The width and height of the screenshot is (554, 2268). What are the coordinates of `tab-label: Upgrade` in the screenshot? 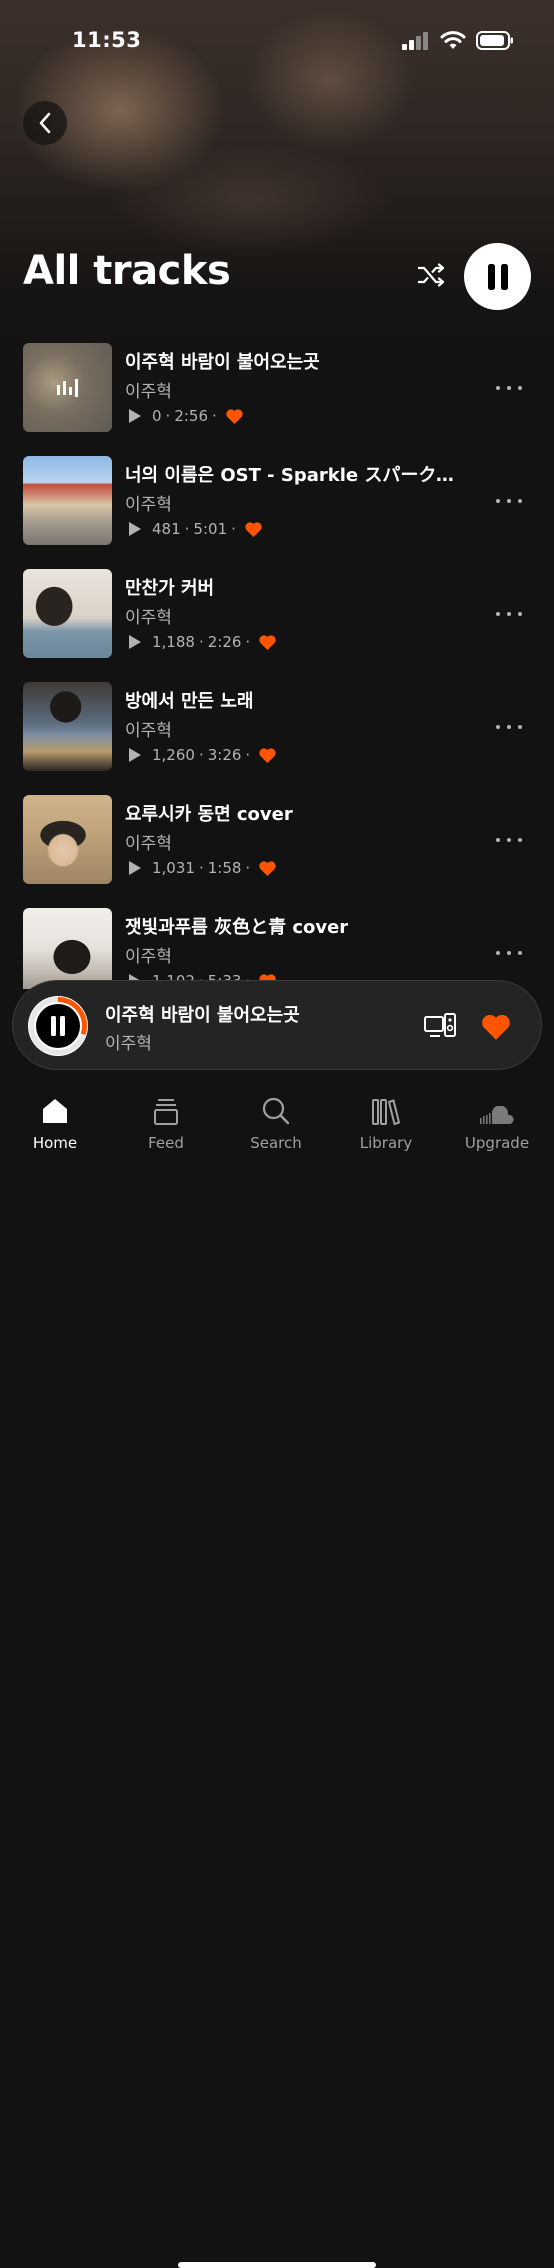 It's located at (497, 1143).